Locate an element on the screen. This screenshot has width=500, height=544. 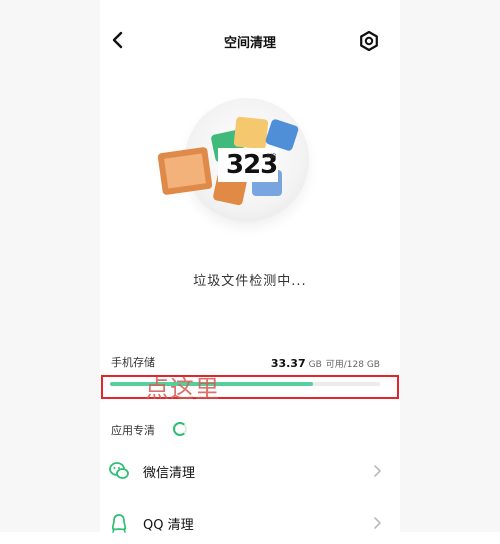
annotation-text: 点这里 is located at coordinates (182, 389).